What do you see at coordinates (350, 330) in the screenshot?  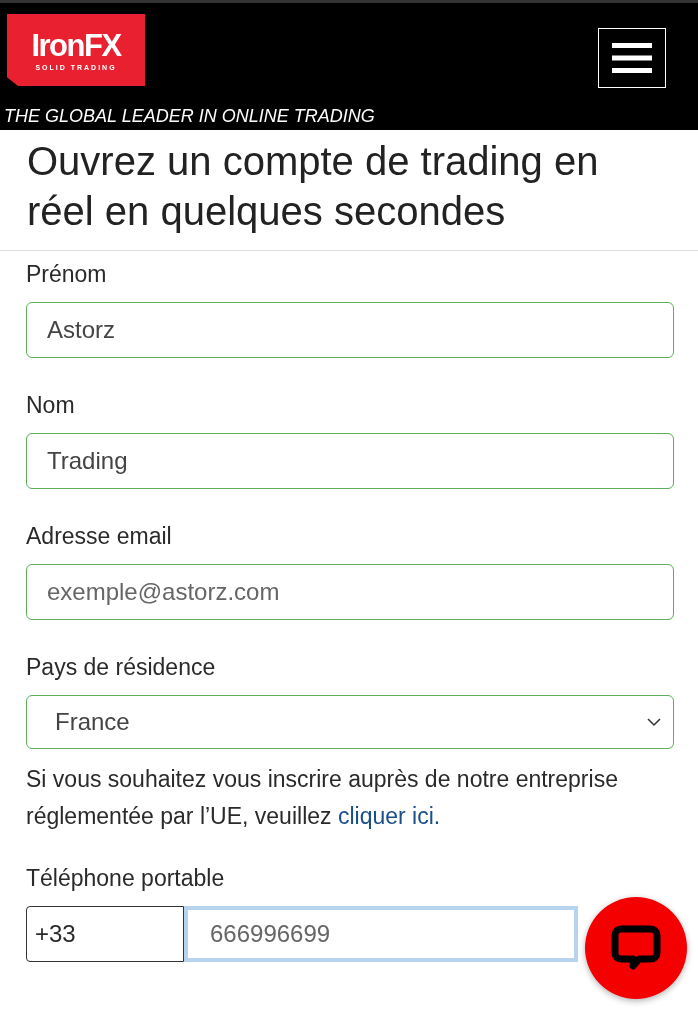 I see `input-field: Astorz` at bounding box center [350, 330].